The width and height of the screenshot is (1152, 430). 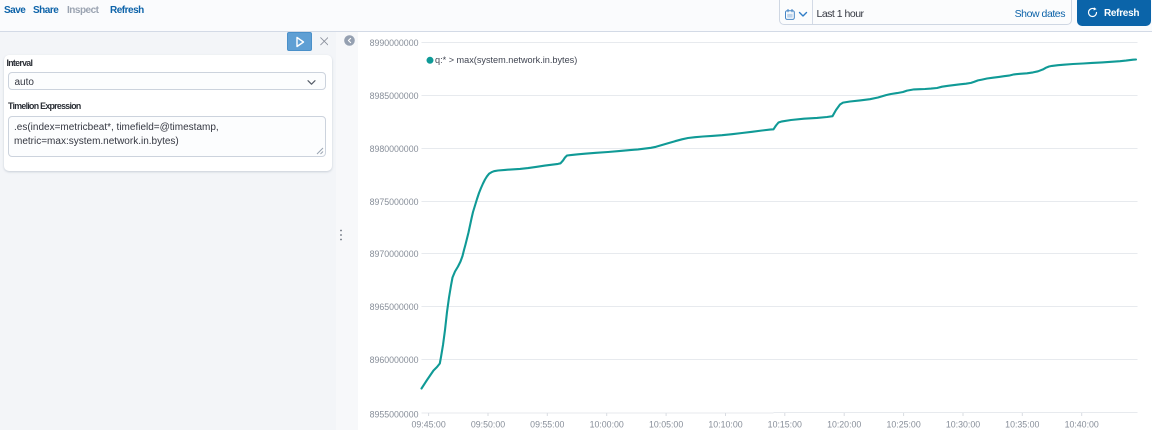 What do you see at coordinates (428, 424) in the screenshot?
I see `svg-text: 09:45:00` at bounding box center [428, 424].